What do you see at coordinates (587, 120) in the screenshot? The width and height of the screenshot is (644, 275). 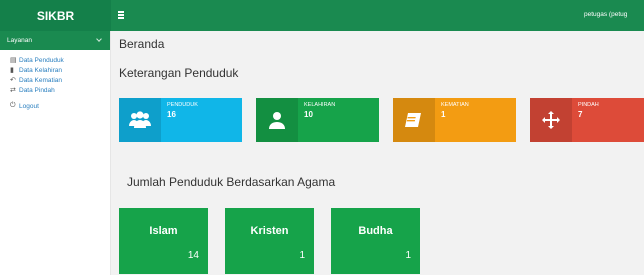 I see `stat-card-pindah: PINDAH 7` at bounding box center [587, 120].